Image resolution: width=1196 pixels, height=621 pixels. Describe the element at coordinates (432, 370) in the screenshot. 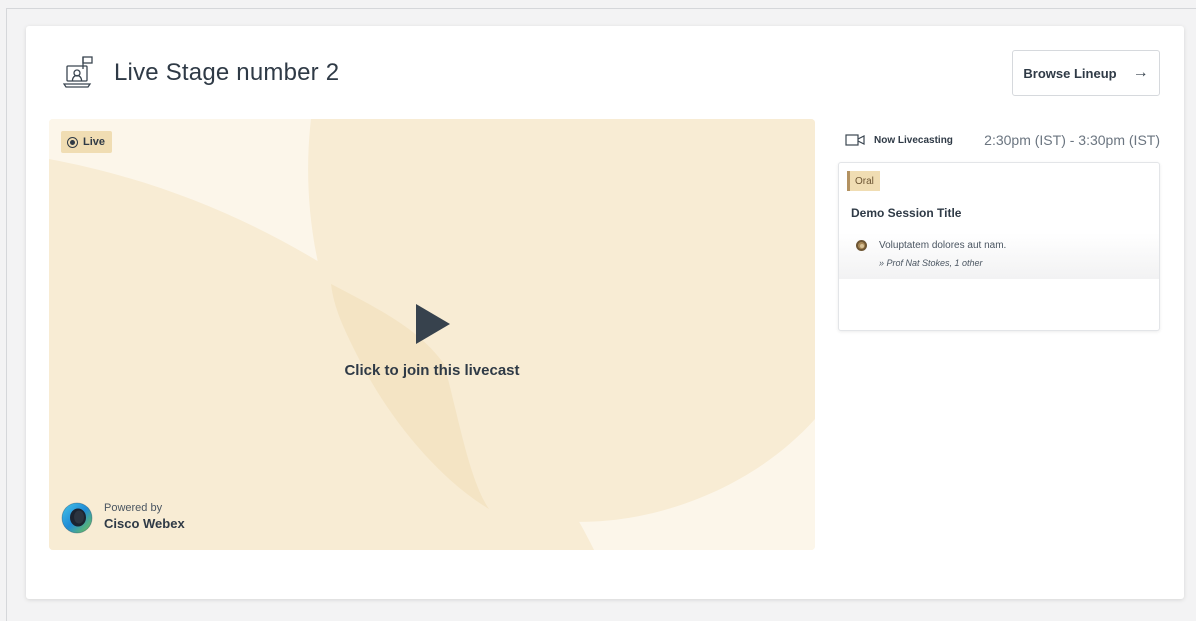

I see `join-livecast-label: Click to join this livecast` at that location.